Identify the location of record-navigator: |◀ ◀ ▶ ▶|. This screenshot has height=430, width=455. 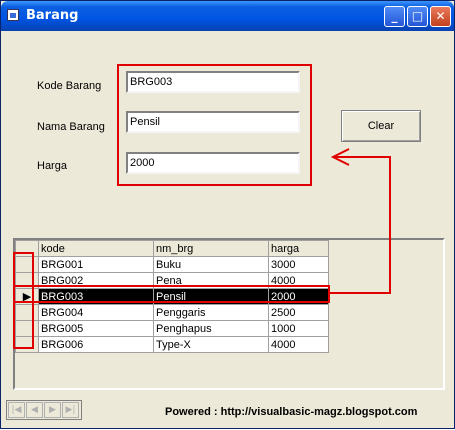
(44, 410).